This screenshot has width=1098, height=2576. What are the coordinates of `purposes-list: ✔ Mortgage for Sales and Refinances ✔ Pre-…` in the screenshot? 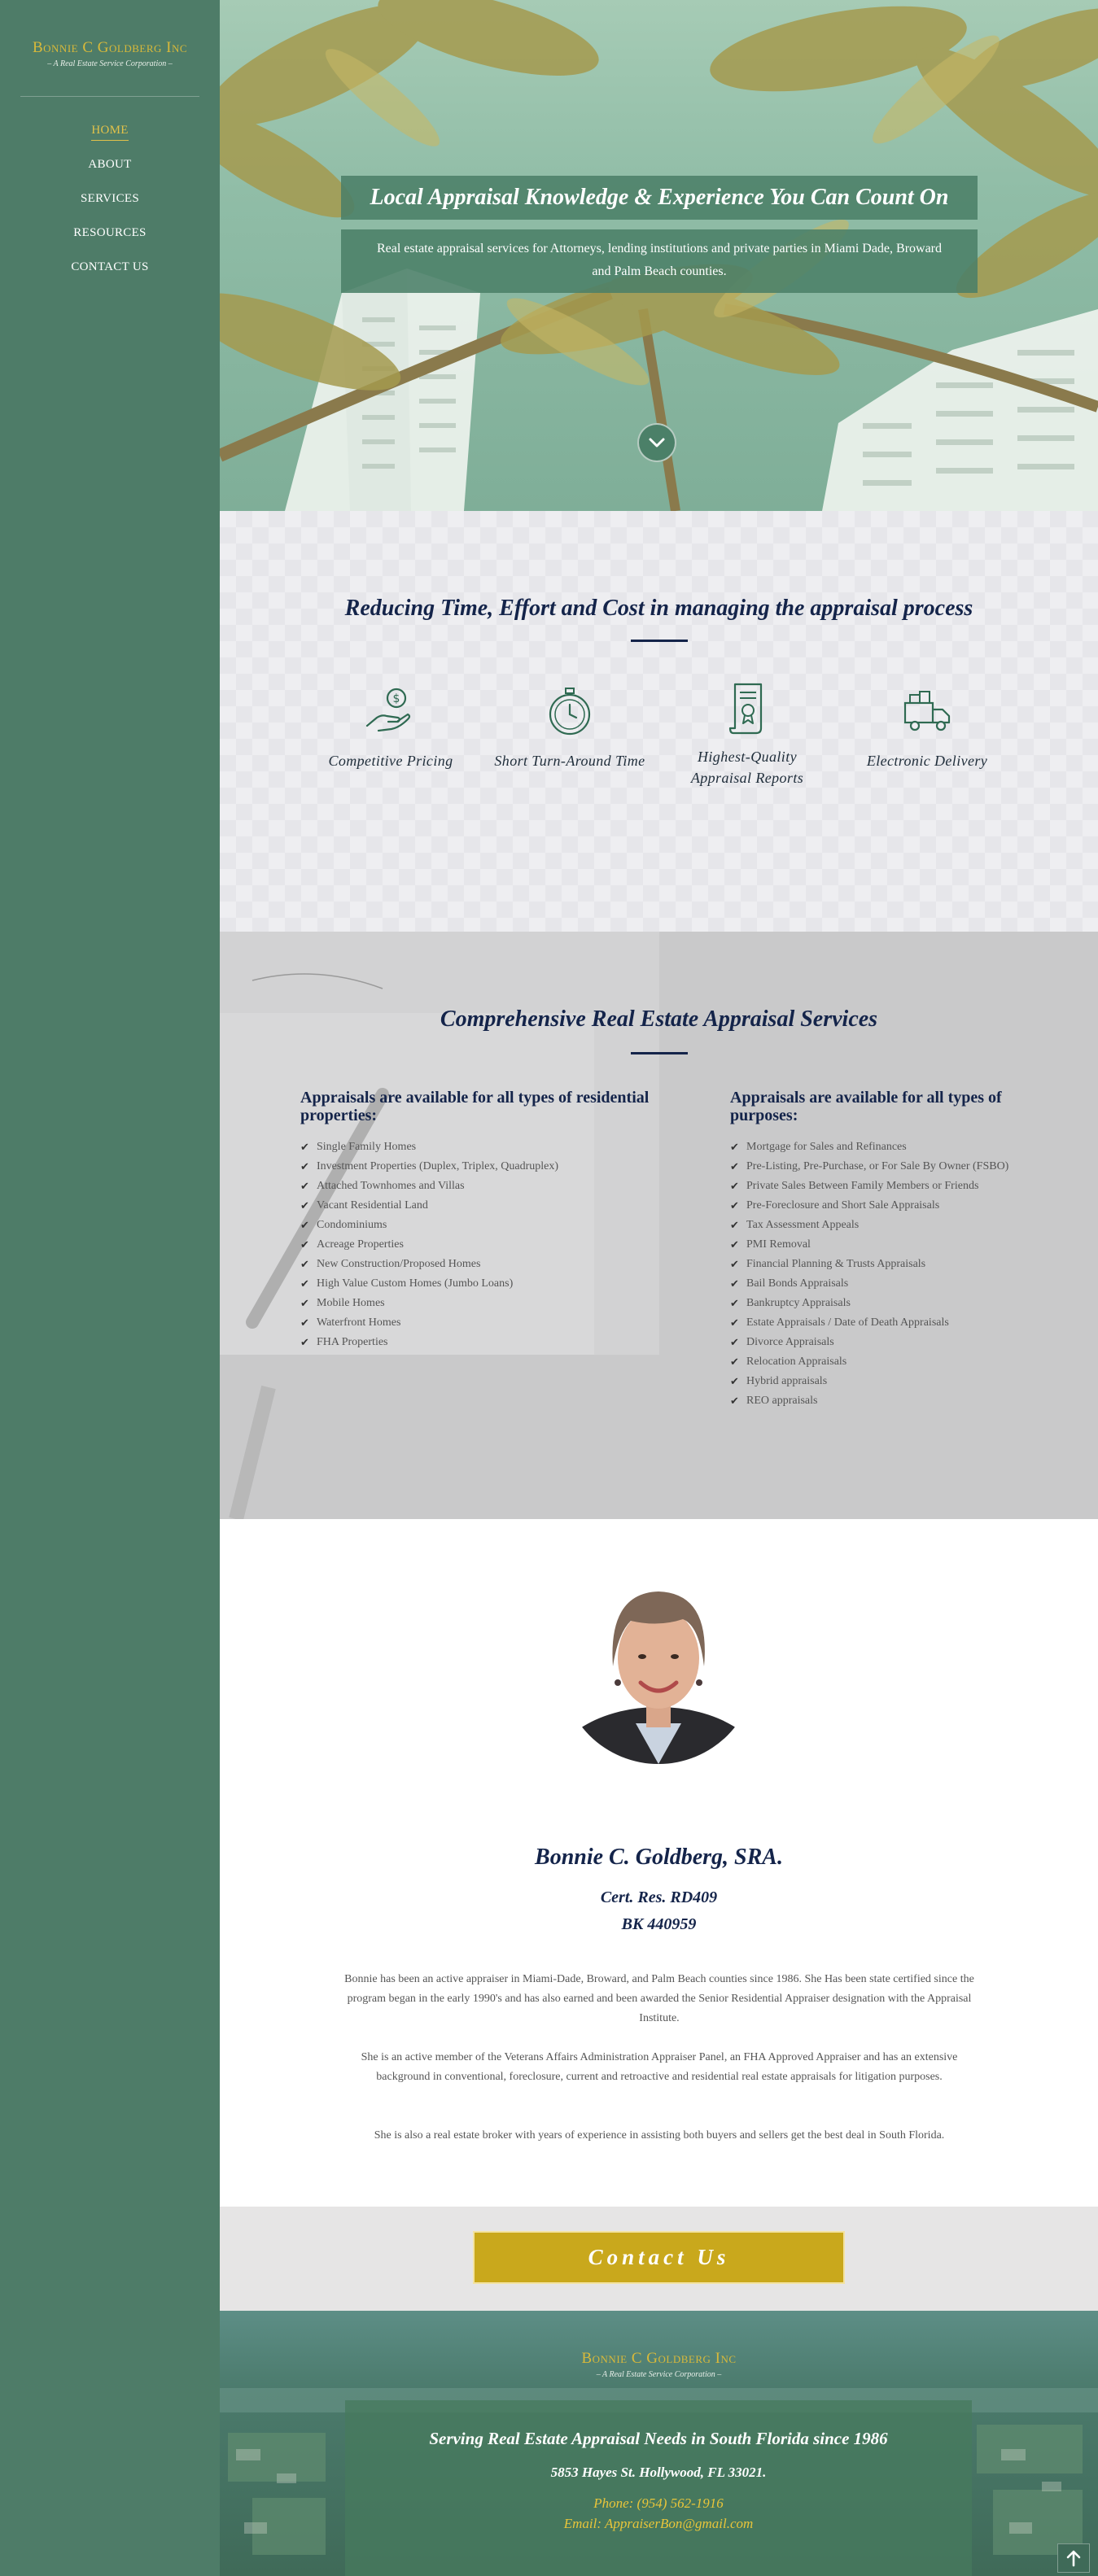 It's located at (881, 1274).